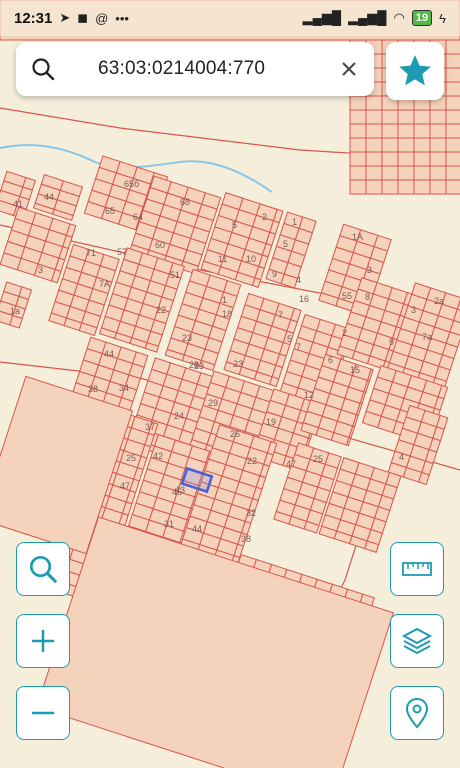 The width and height of the screenshot is (460, 768). I want to click on zoom-in-button, so click(43, 641).